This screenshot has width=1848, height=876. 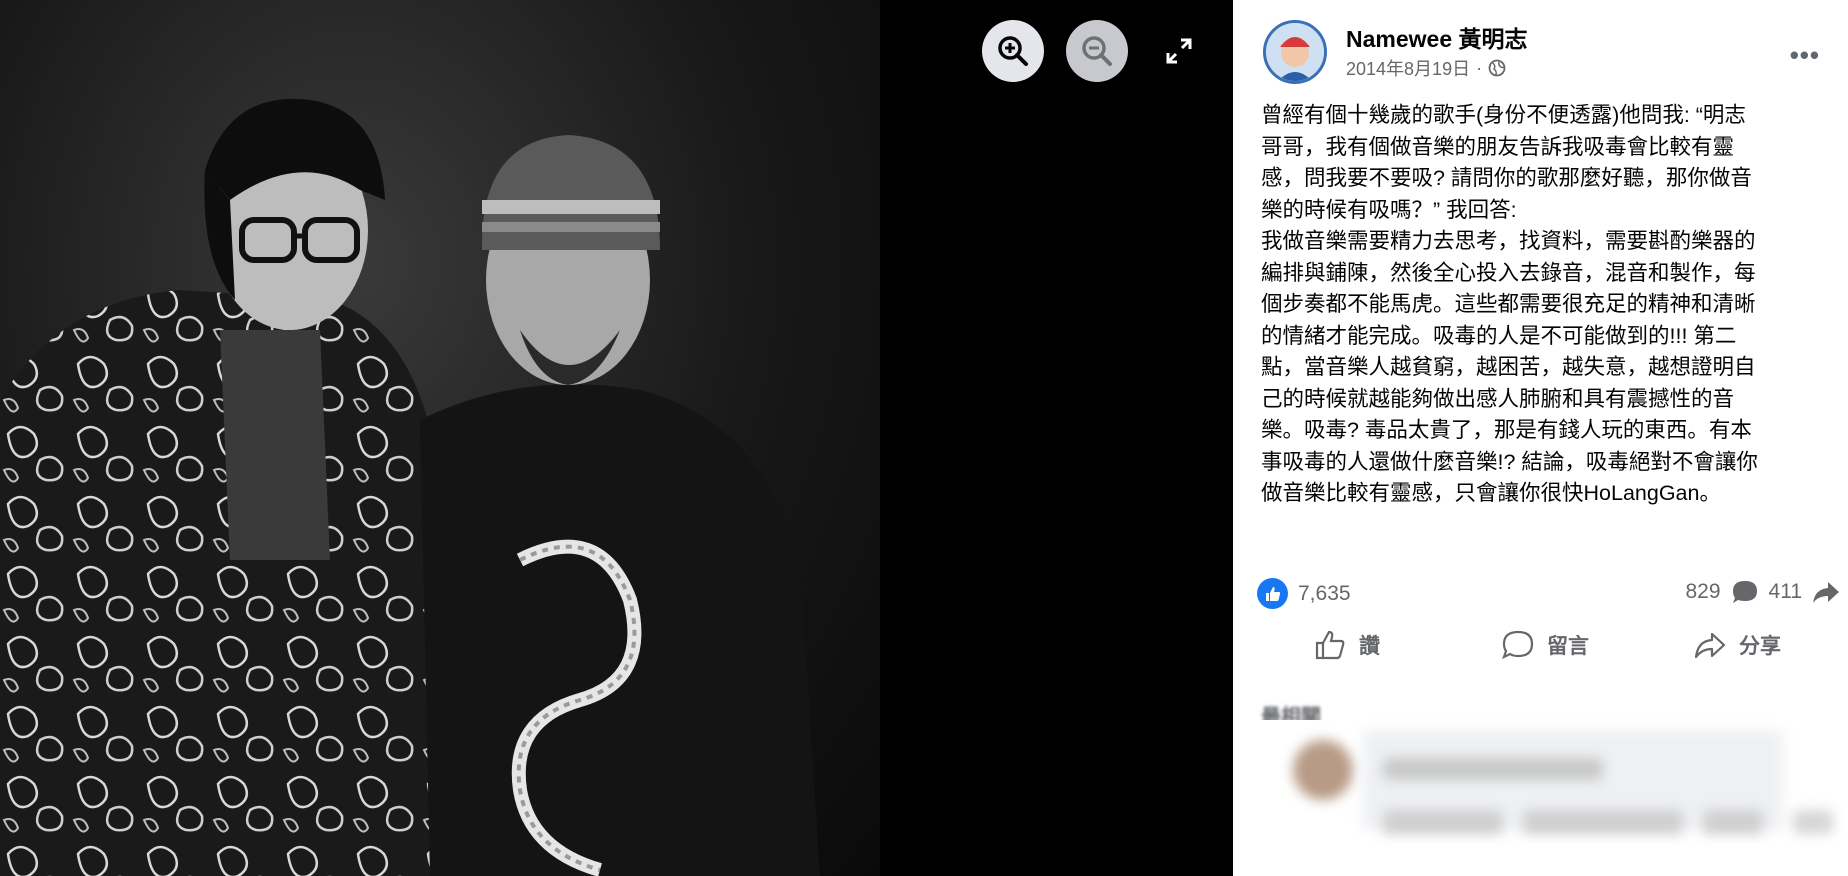 What do you see at coordinates (1323, 770) in the screenshot?
I see `comment-avatar` at bounding box center [1323, 770].